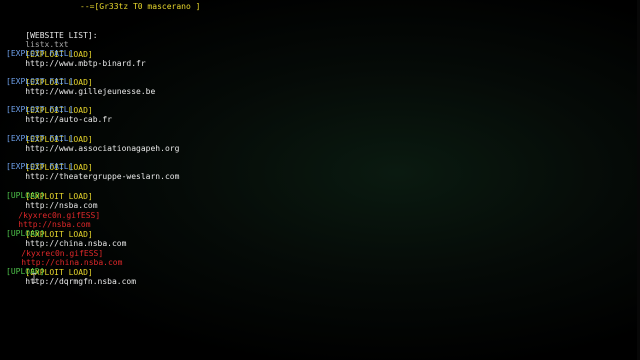 The image size is (640, 360). I want to click on target-url: http://www.gillejeunesse.be, so click(90, 92).